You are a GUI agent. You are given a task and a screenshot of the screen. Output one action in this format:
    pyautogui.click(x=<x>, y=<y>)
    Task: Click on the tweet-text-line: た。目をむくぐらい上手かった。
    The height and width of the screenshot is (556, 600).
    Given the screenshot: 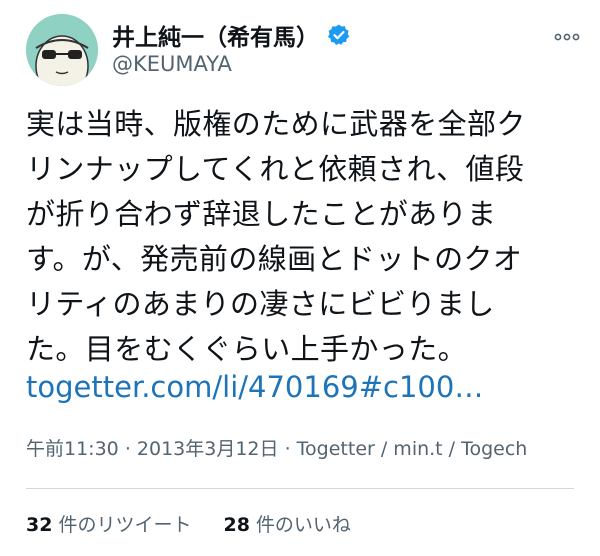 What is the action you would take?
    pyautogui.click(x=247, y=349)
    